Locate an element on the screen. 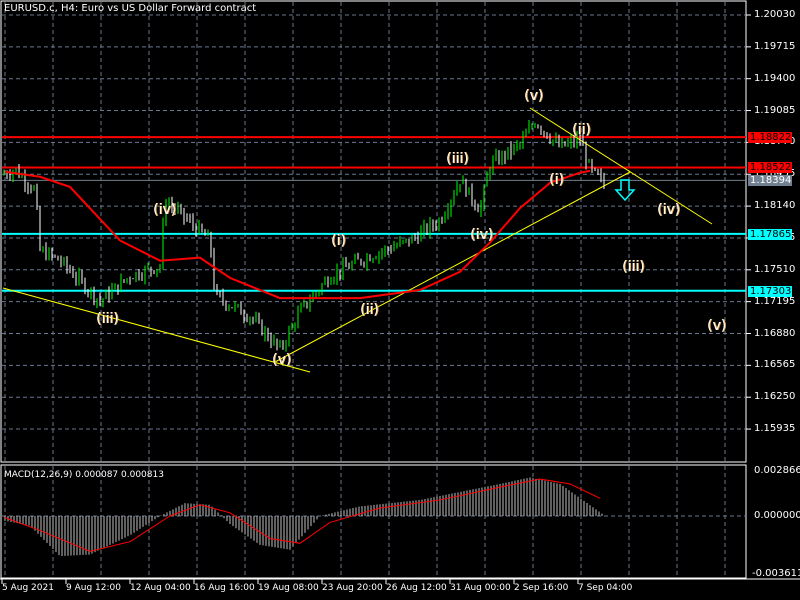 The image size is (800, 600). time-axis-label: 5 Aug 2021 is located at coordinates (28, 588).